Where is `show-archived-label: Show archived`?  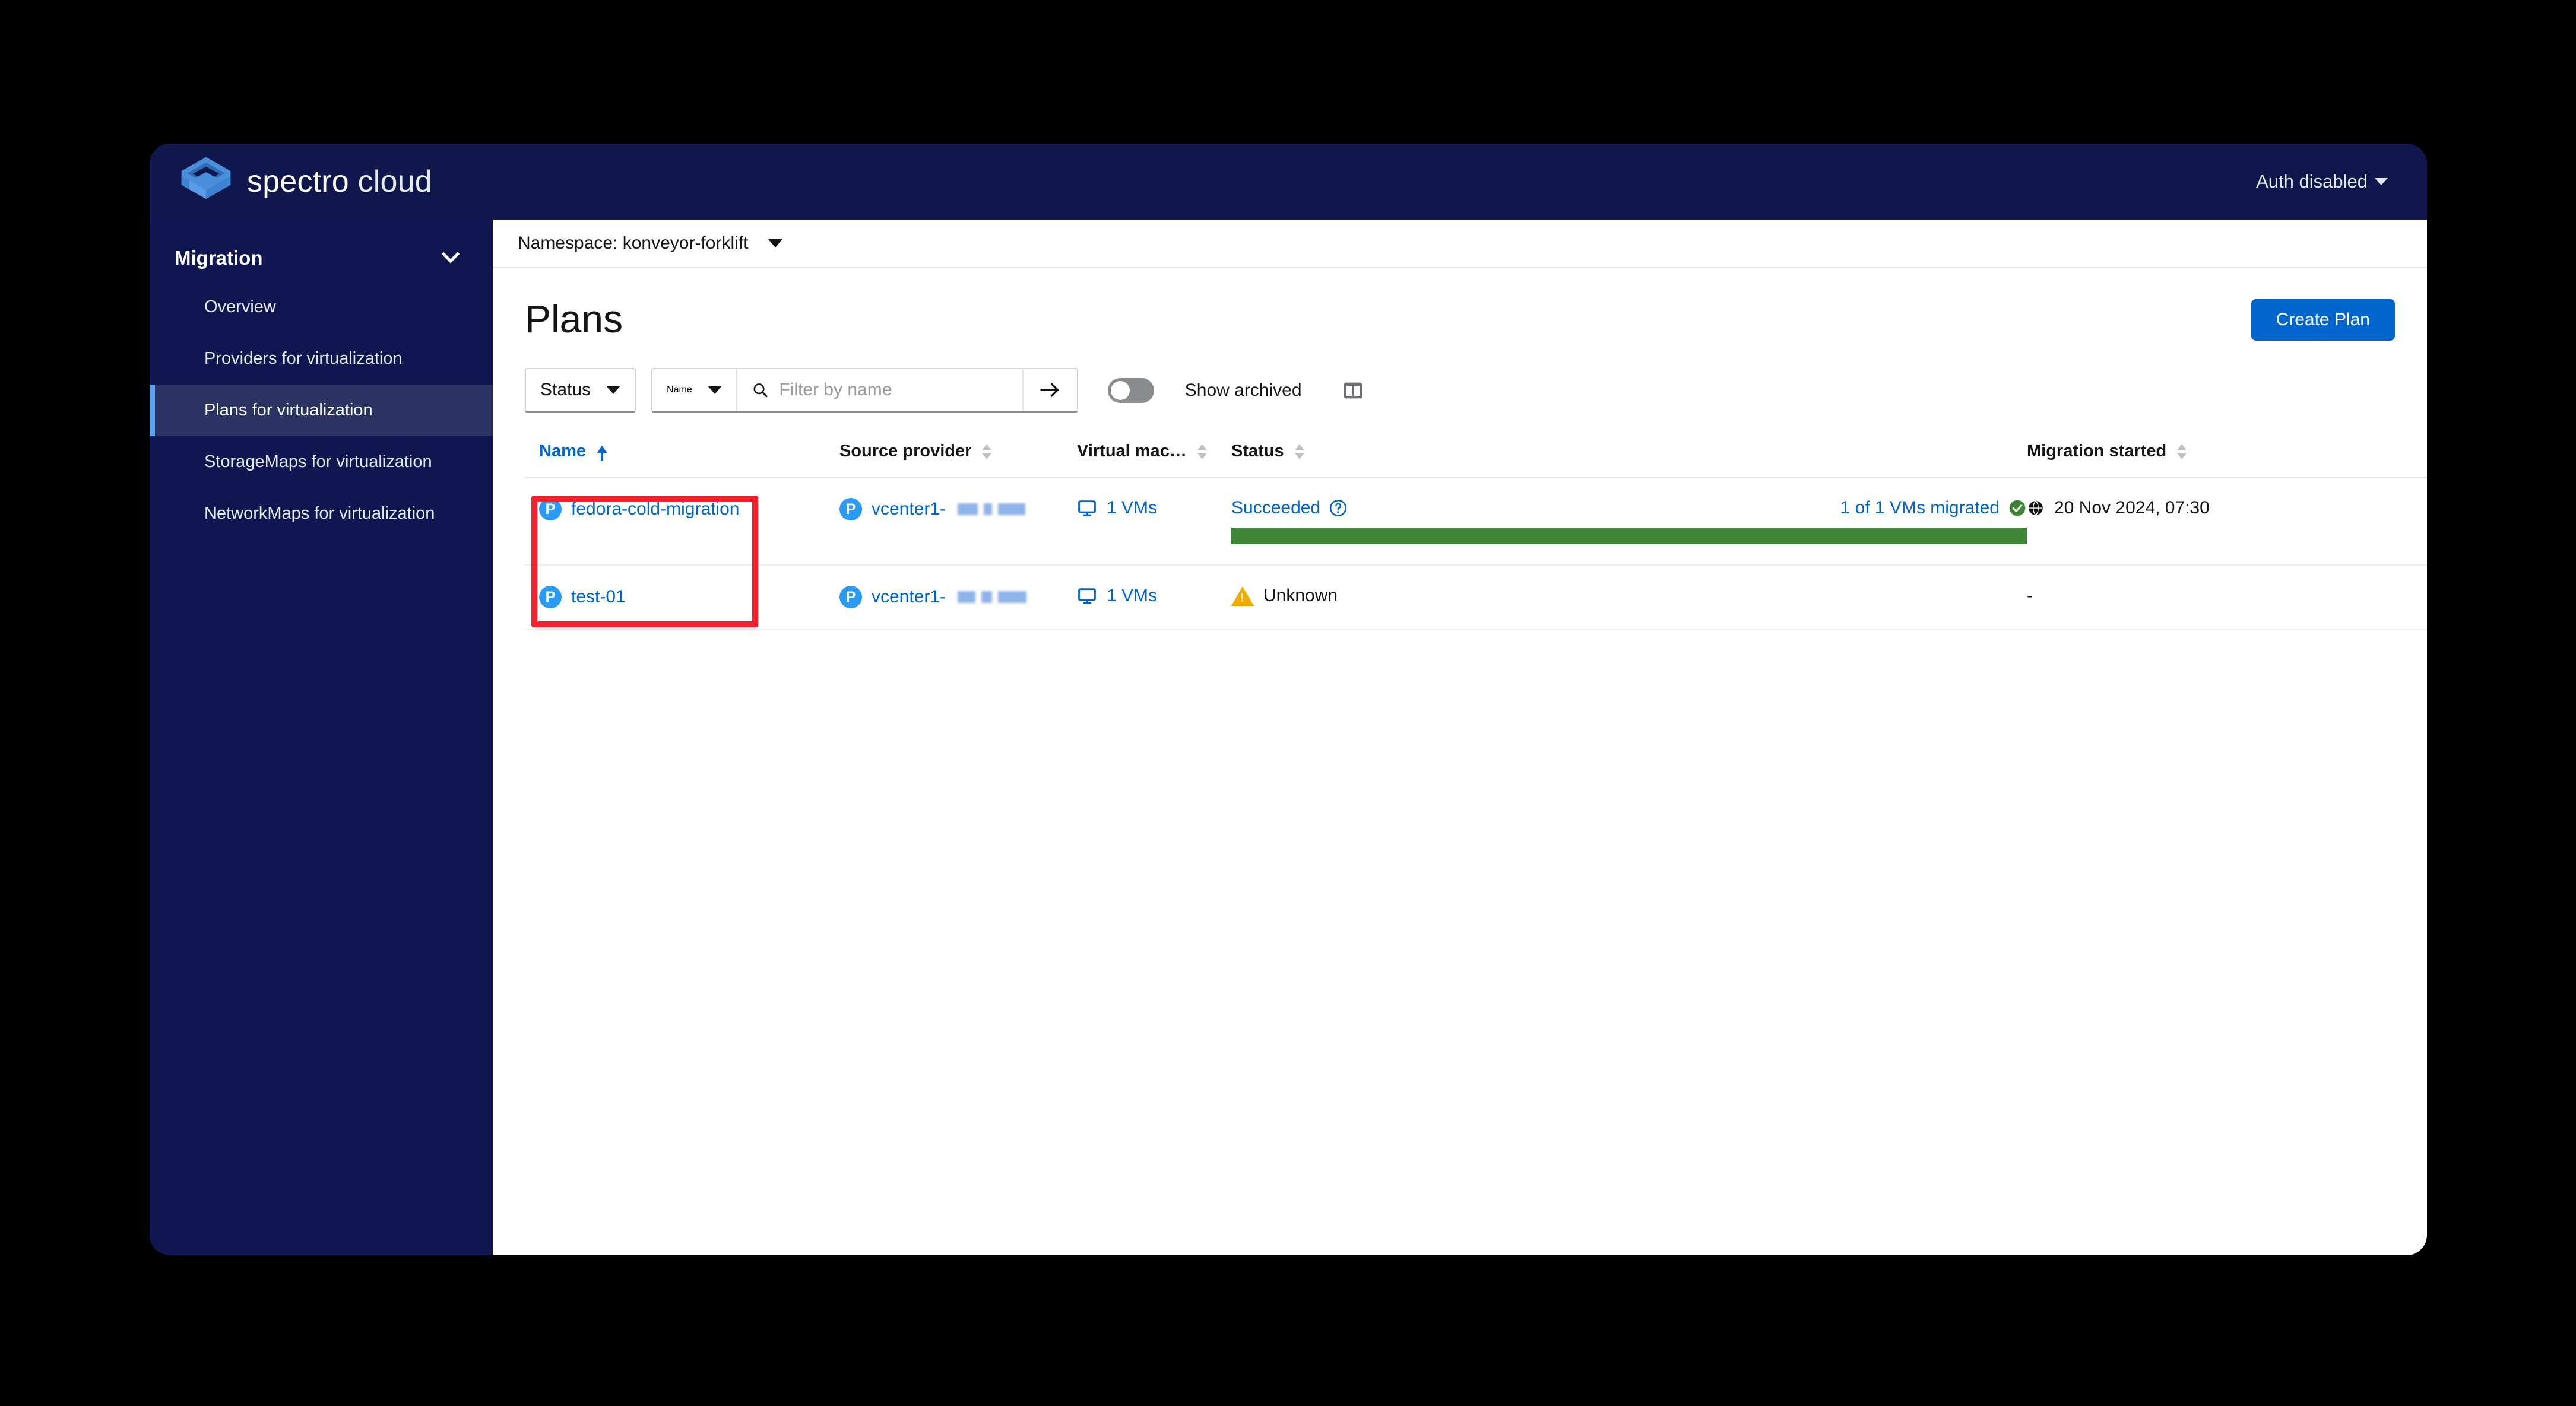
show-archived-label: Show archived is located at coordinates (1243, 390).